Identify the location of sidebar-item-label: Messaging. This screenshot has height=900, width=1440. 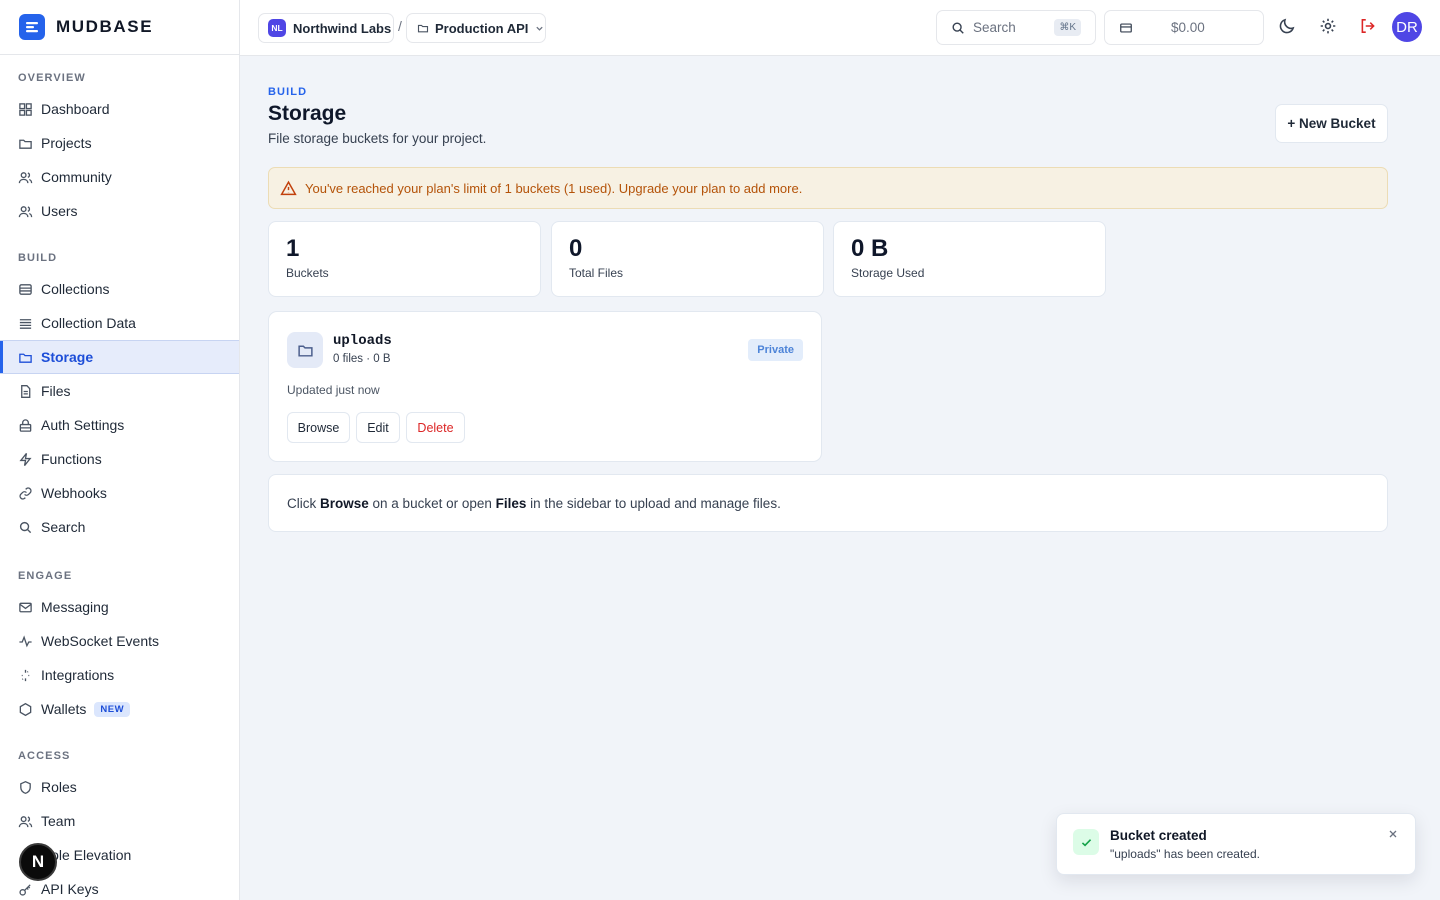
(75, 607).